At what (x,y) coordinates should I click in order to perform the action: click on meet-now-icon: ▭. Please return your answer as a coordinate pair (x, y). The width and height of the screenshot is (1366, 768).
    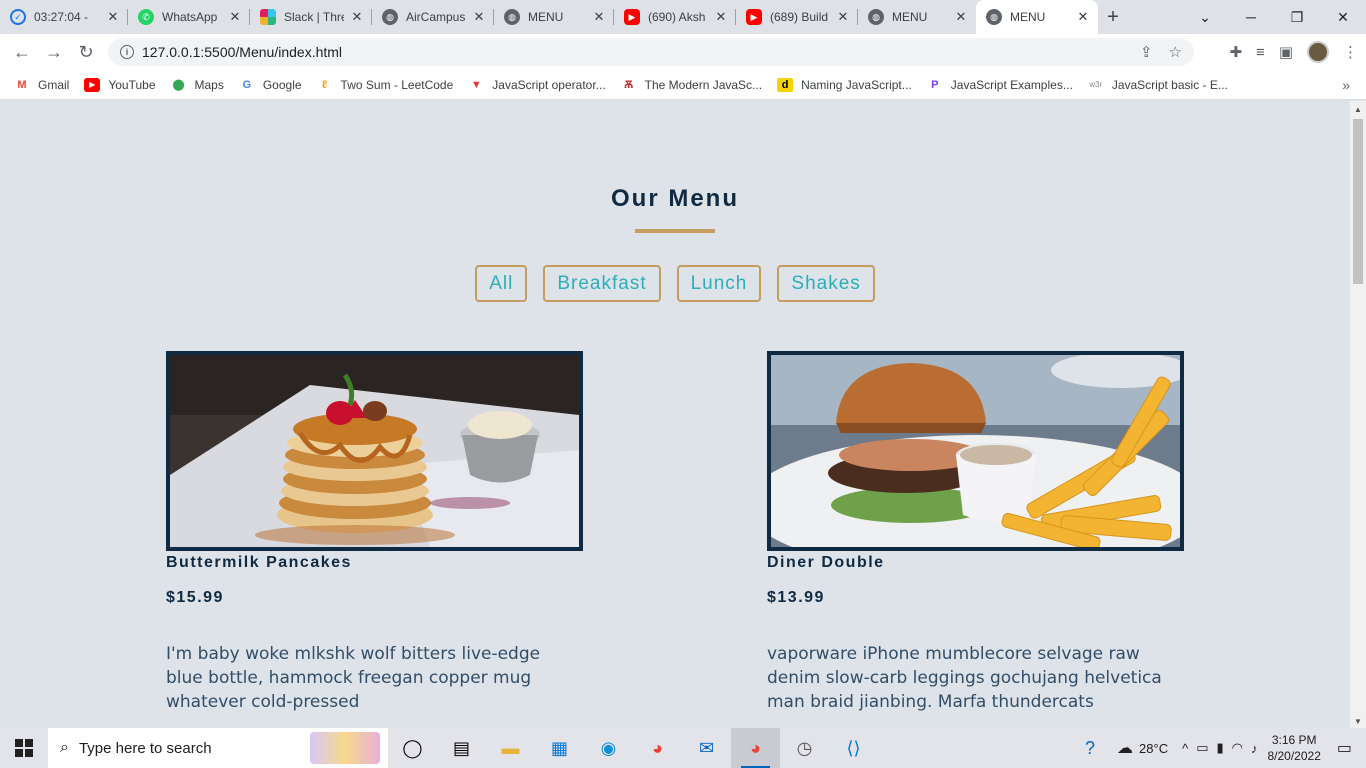
    Looking at the image, I should click on (1202, 748).